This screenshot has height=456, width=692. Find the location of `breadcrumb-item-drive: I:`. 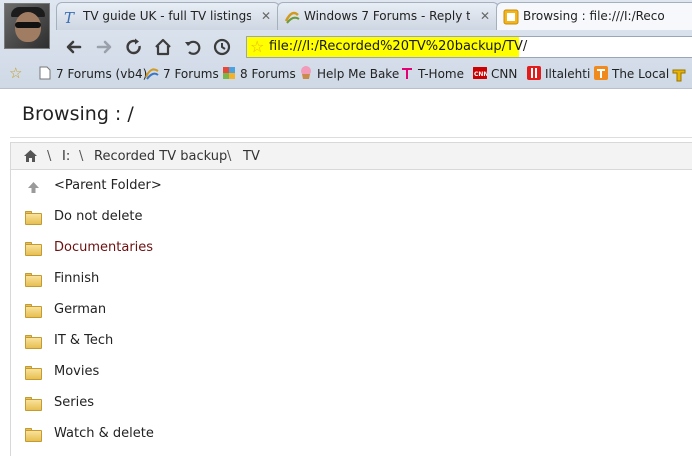

breadcrumb-item-drive: I: is located at coordinates (66, 156).